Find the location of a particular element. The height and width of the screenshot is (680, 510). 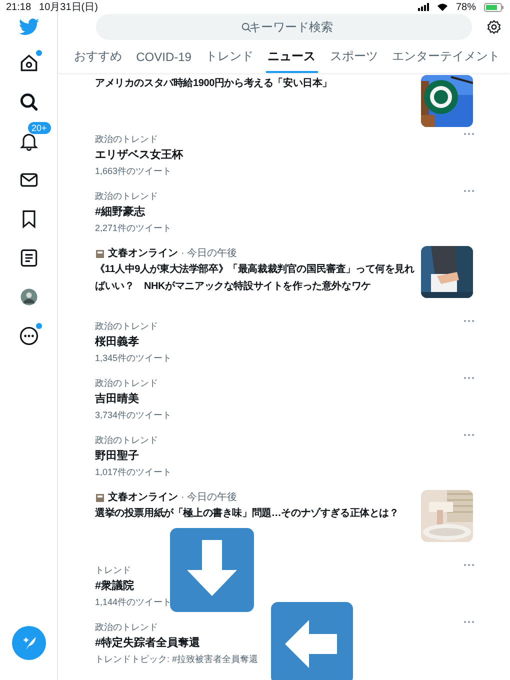

tweet-count: 1,345件のツイート is located at coordinates (133, 358).